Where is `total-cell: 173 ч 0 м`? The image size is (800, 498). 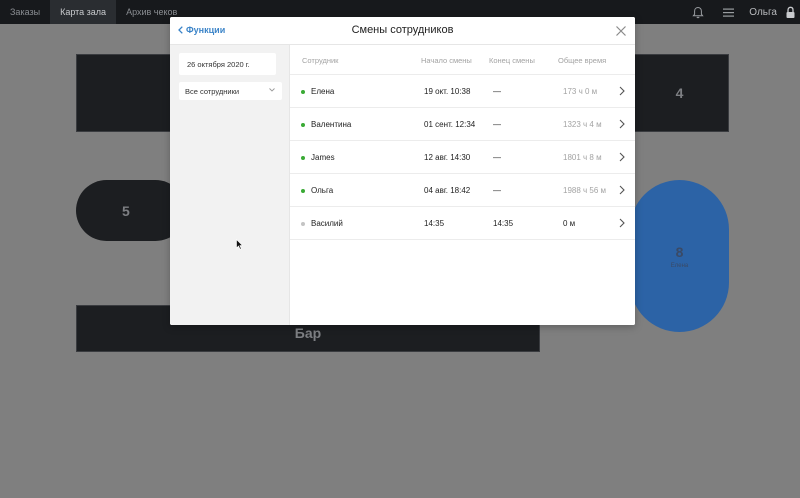 total-cell: 173 ч 0 м is located at coordinates (580, 91).